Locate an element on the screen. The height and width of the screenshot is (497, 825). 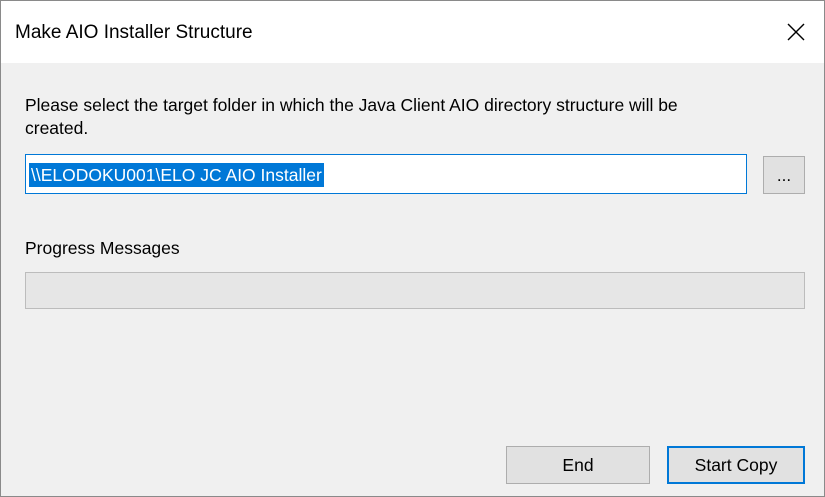
progress-messages-label: Progress Messages is located at coordinates (102, 248).